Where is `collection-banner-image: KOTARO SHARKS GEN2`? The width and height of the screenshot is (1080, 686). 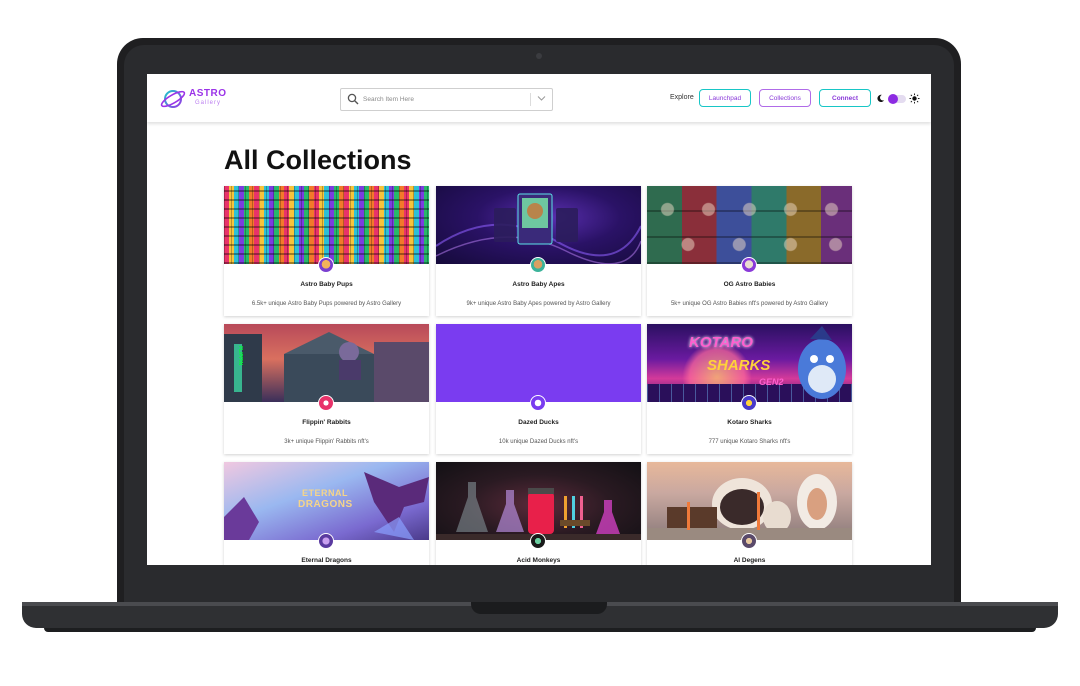 collection-banner-image: KOTARO SHARKS GEN2 is located at coordinates (749, 363).